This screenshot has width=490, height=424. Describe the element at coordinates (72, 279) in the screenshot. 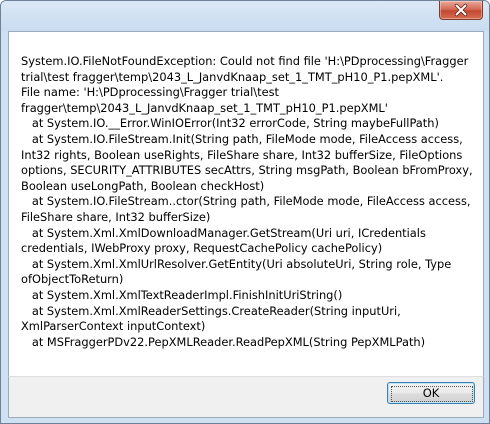

I see `message-line: ofObjectToReturn)` at that location.